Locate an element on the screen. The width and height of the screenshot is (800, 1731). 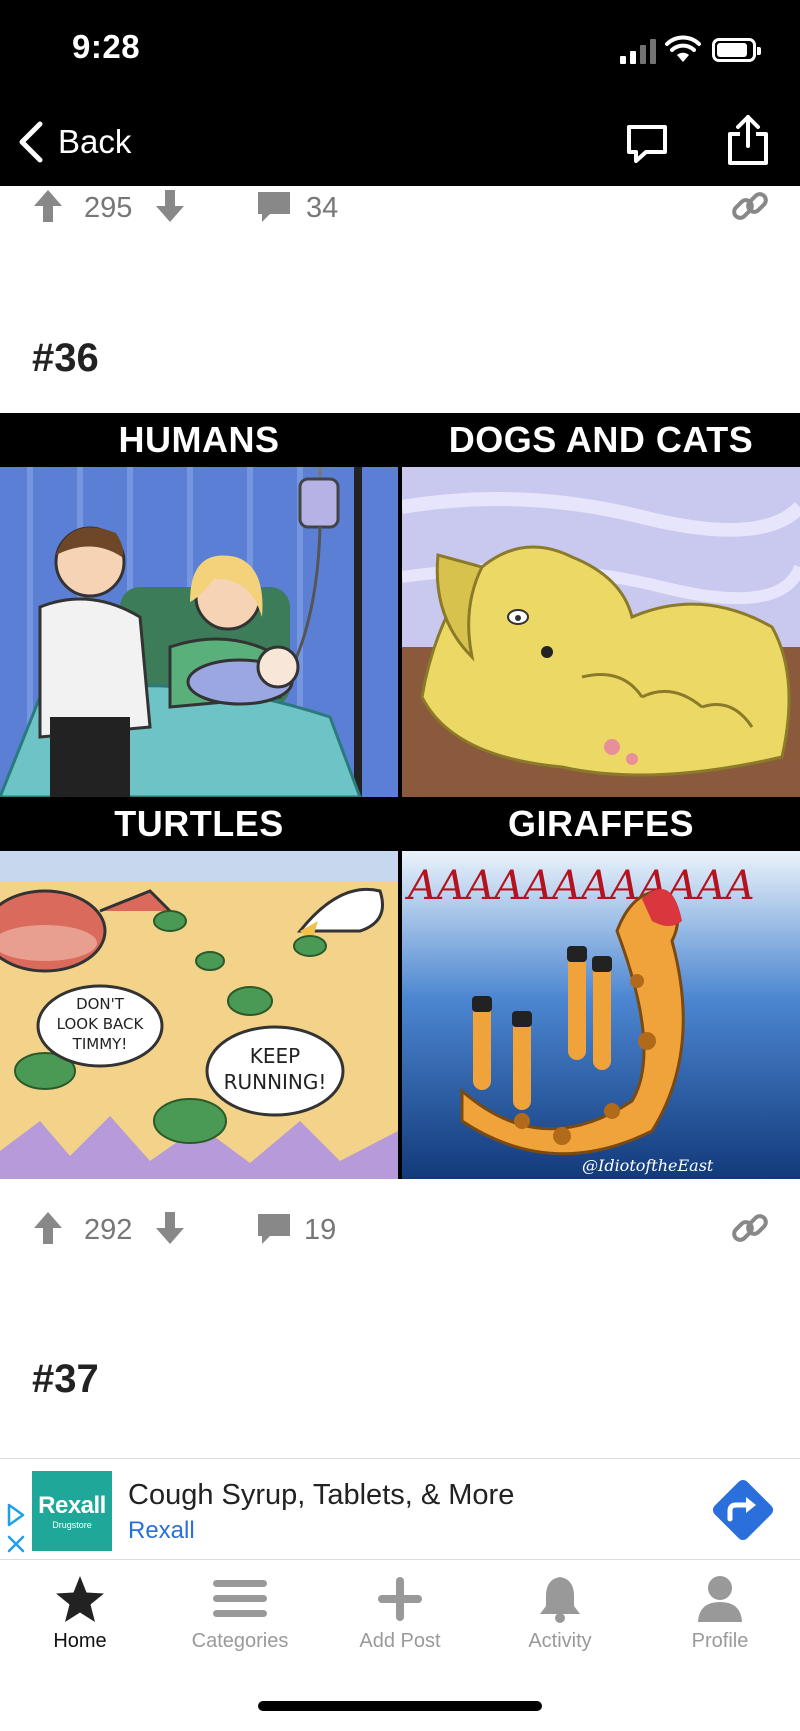
tab-activity: Activity is located at coordinates (560, 1613).